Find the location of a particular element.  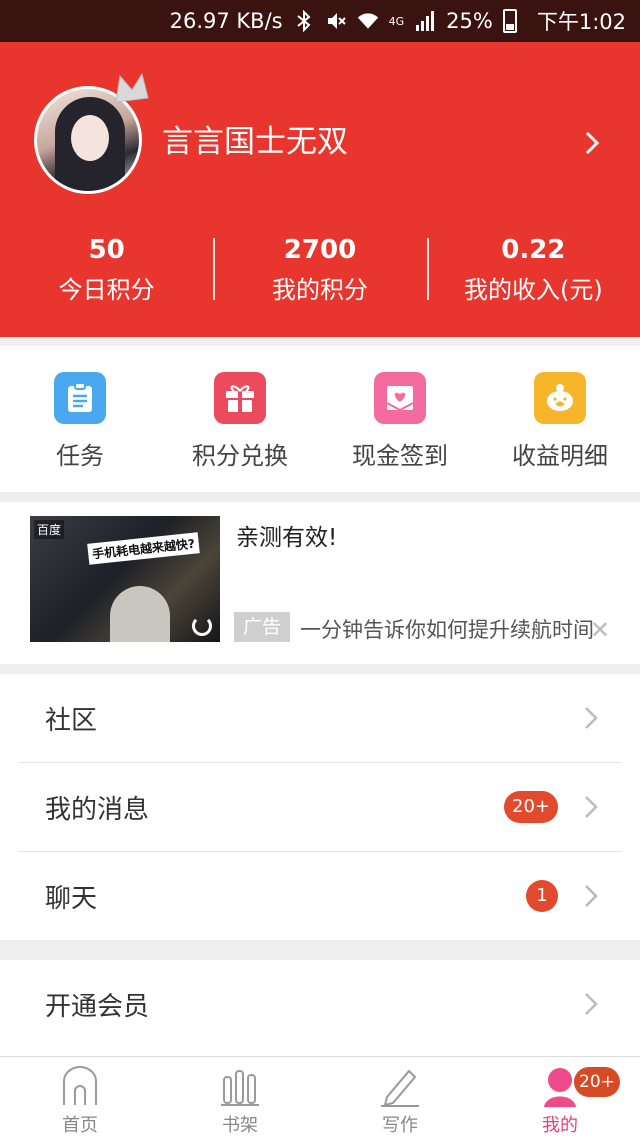

battery-icon is located at coordinates (509, 21).